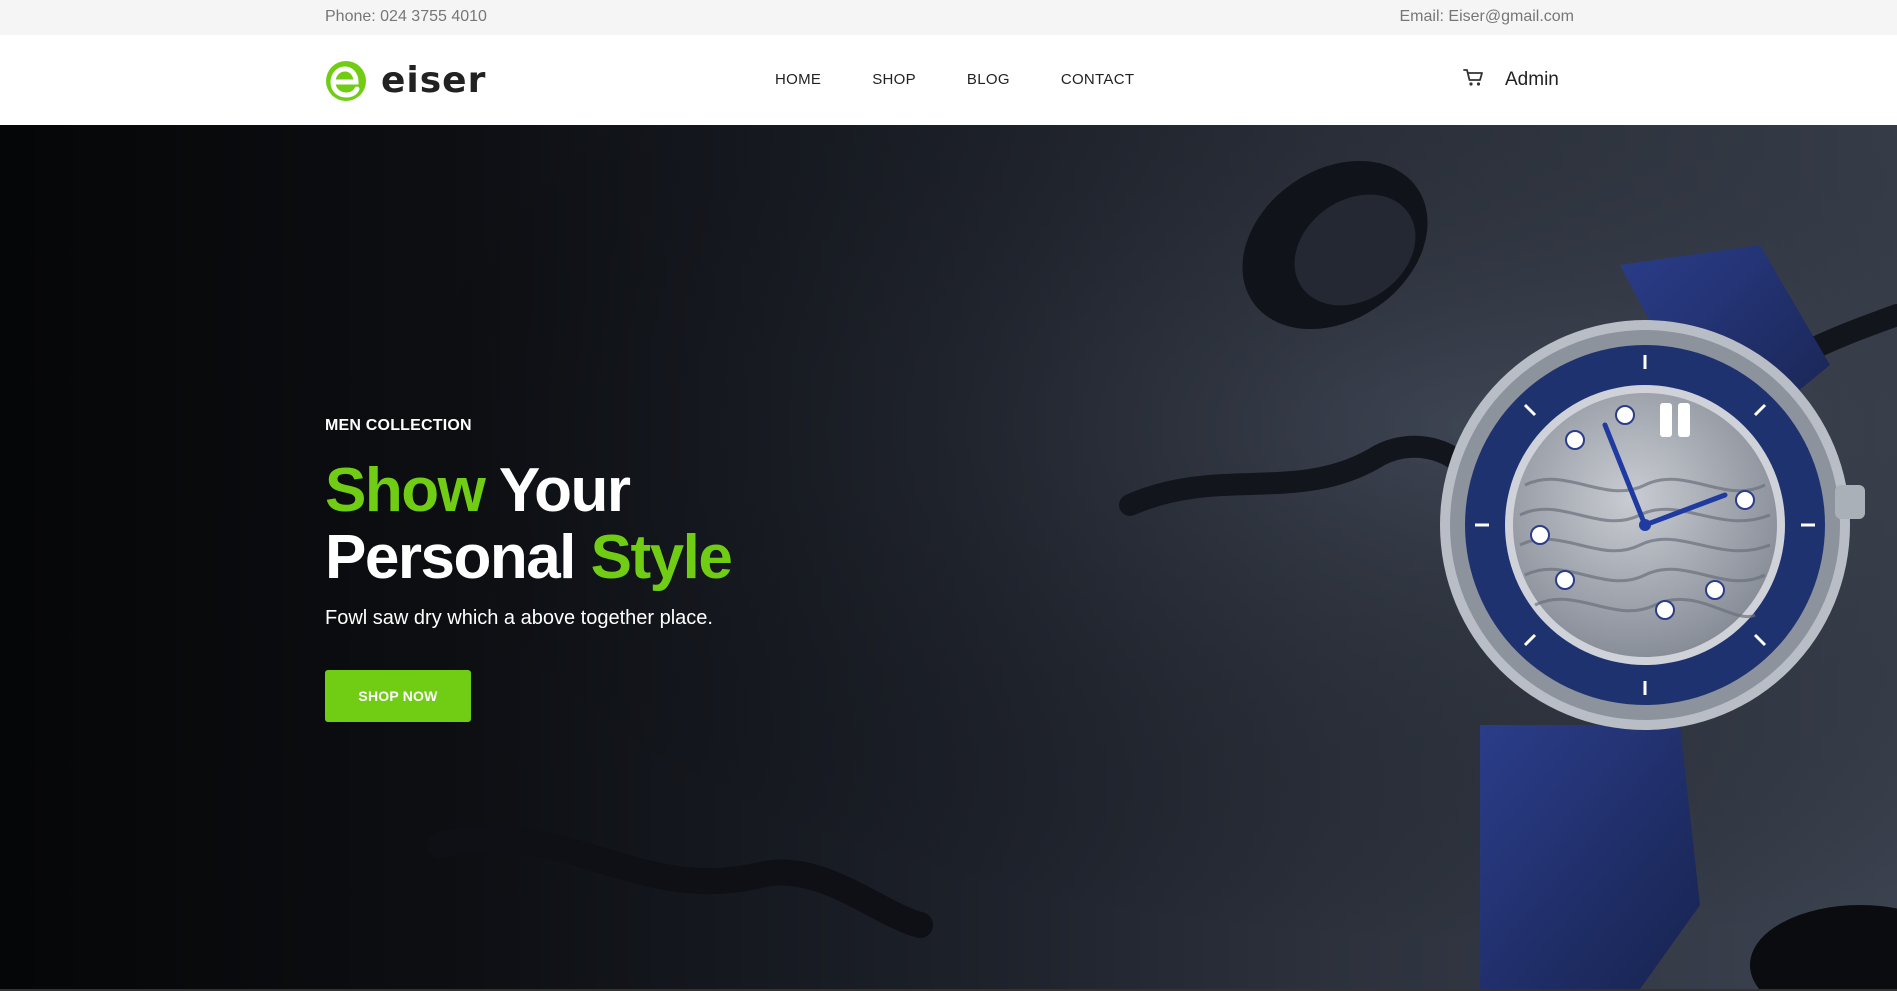 Image resolution: width=1897 pixels, height=991 pixels. I want to click on hero-title-text-1: Your, so click(557, 490).